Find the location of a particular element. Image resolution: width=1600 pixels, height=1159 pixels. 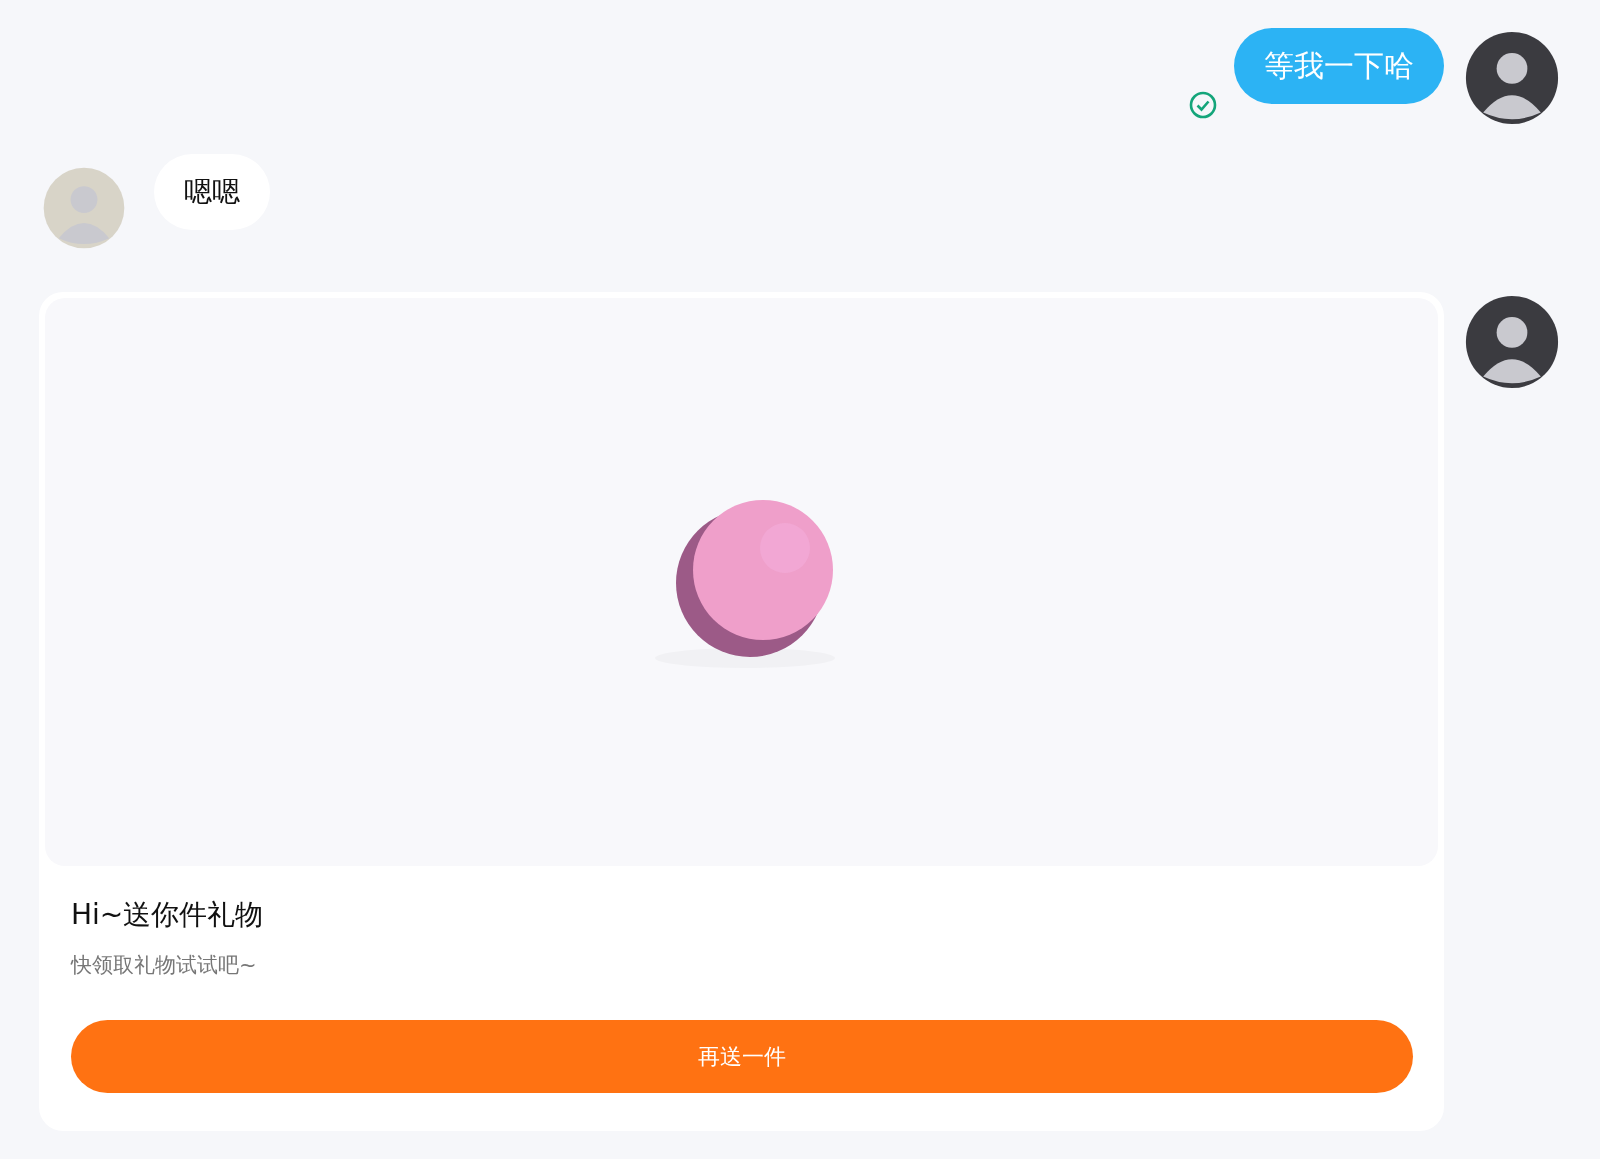

gift-subtitle: 快领取礼物试试吧~ is located at coordinates (164, 965).